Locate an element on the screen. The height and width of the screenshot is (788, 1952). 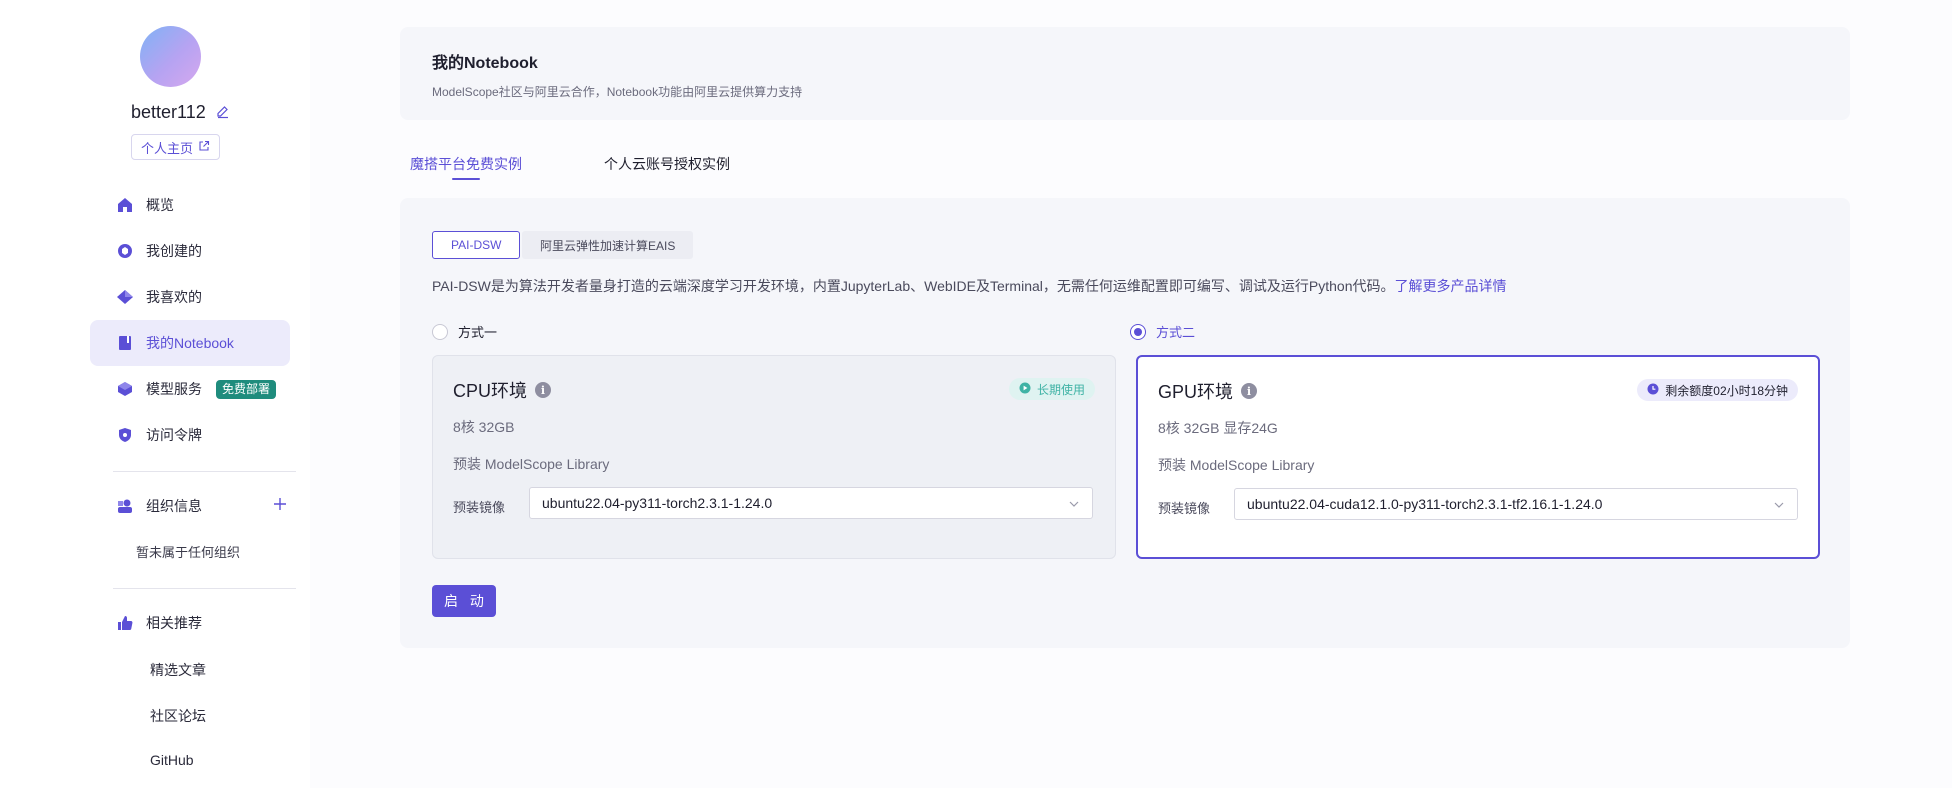
tab-personal-instance: 个人云账号授权实例 is located at coordinates (667, 164).